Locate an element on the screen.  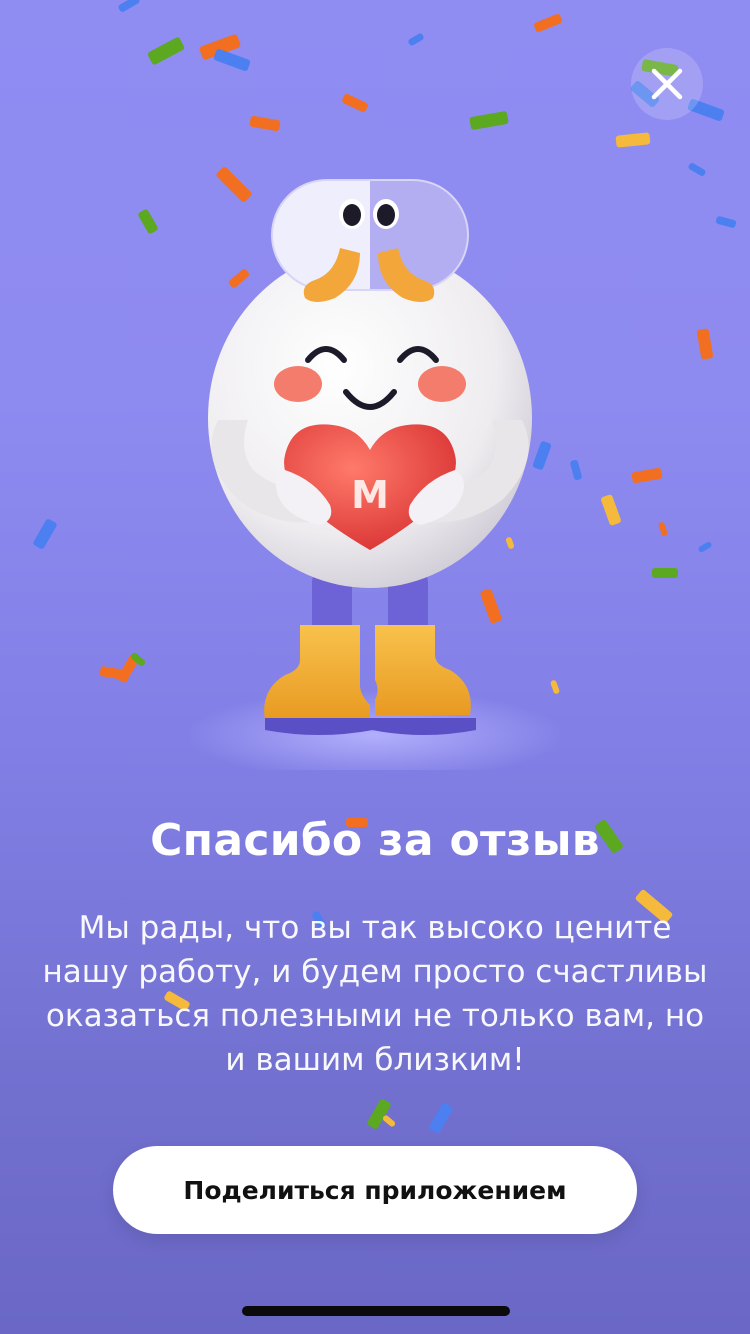
share-app-button: Поделиться приложением is located at coordinates (375, 1190).